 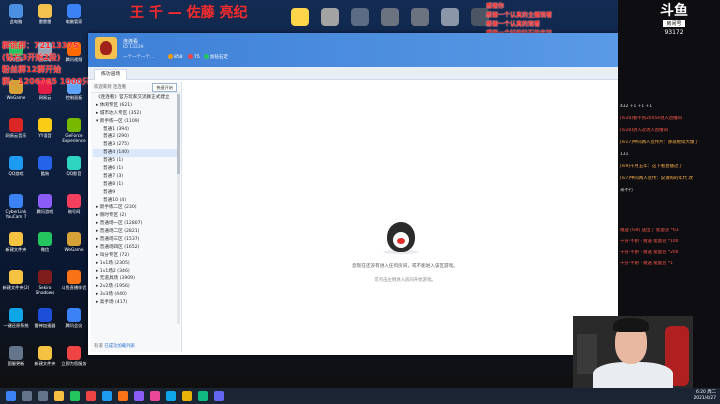 I want to click on desktop-icon: 腾讯会议, so click(x=74, y=318).